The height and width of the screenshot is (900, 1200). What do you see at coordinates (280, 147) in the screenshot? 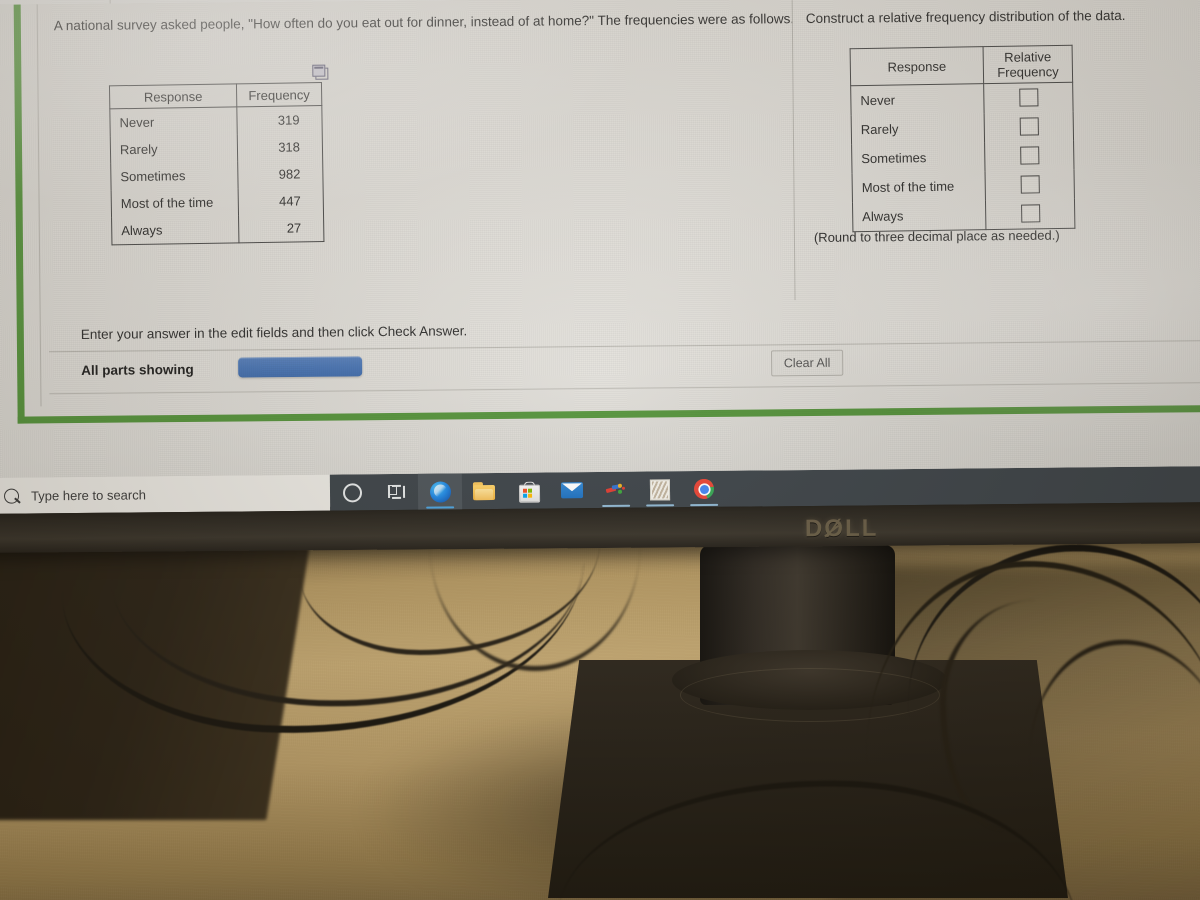
I see `cell-frequency: 318` at bounding box center [280, 147].